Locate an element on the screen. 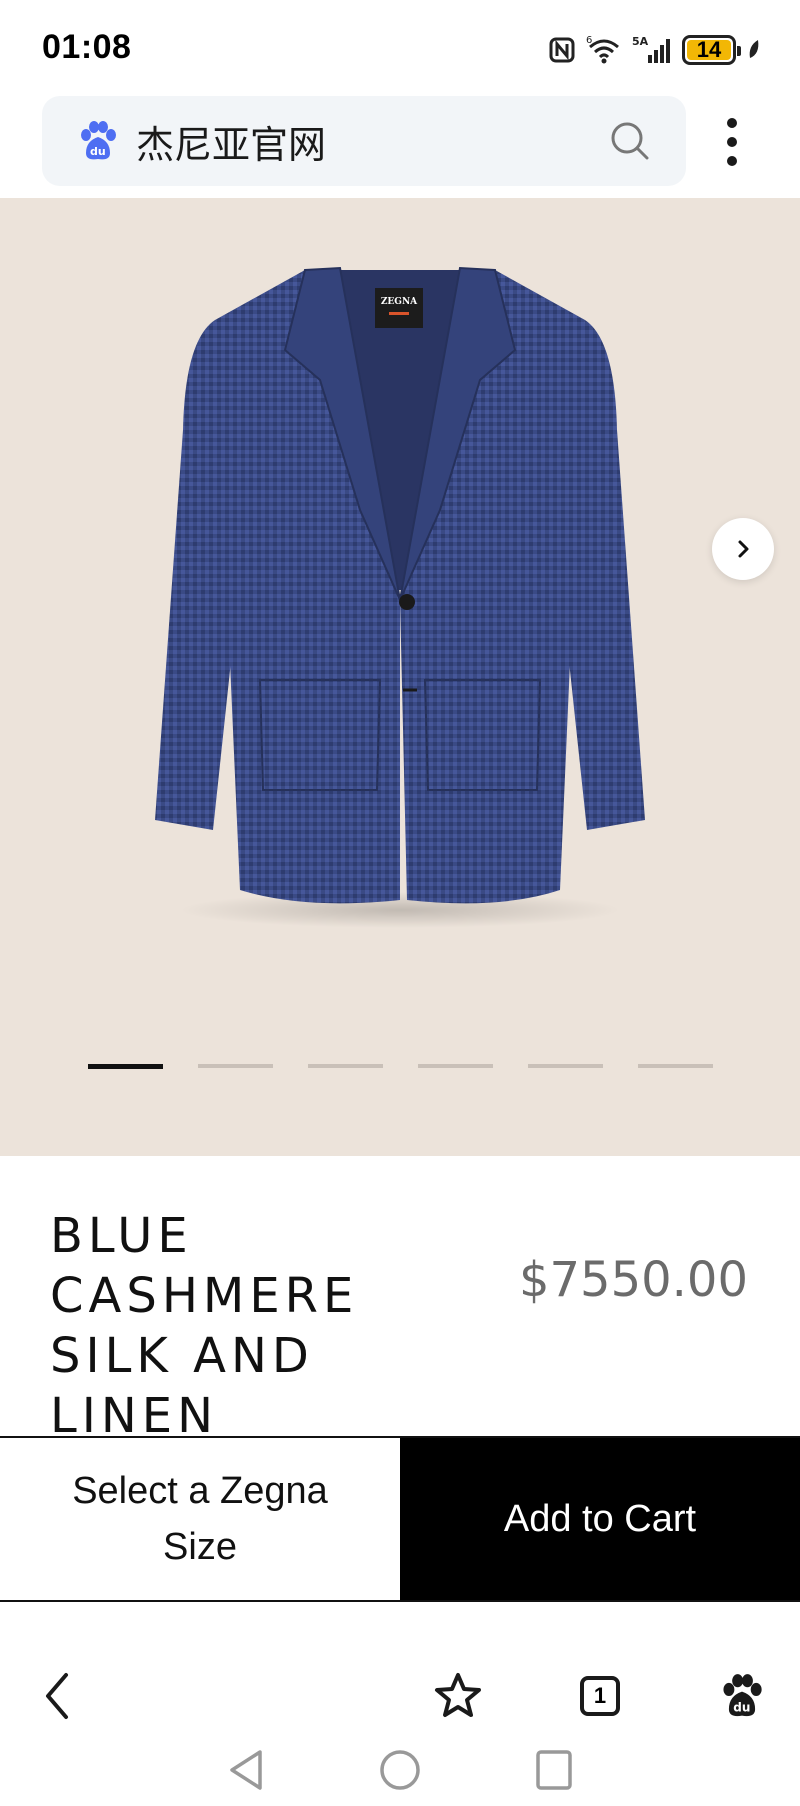 This screenshot has height=1806, width=800. search-icon is located at coordinates (630, 141).